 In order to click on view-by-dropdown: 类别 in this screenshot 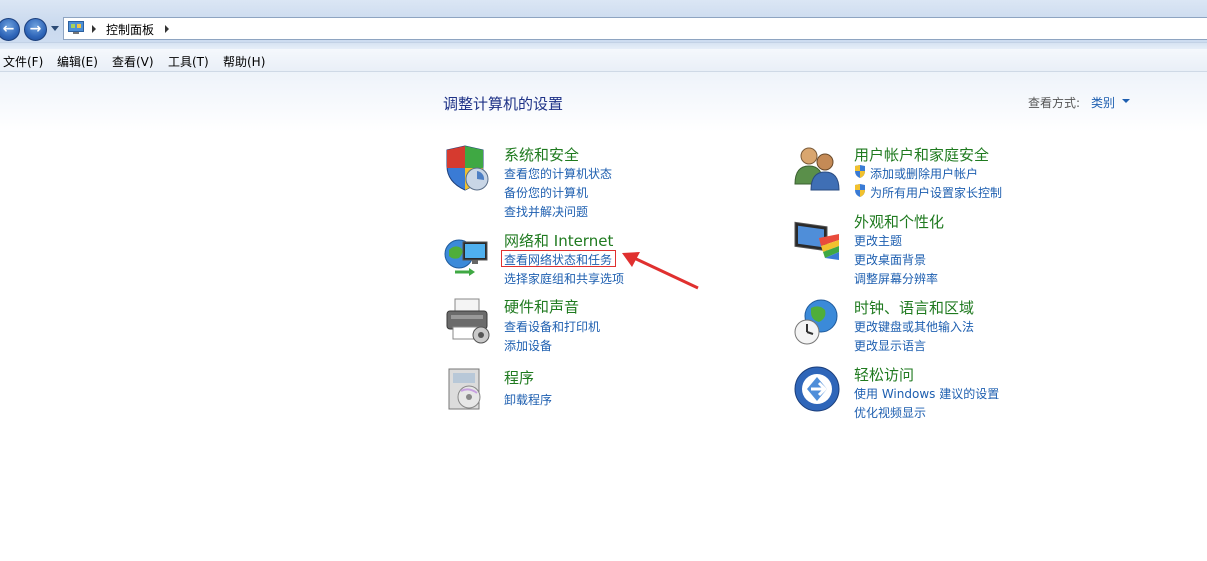, I will do `click(1103, 102)`.